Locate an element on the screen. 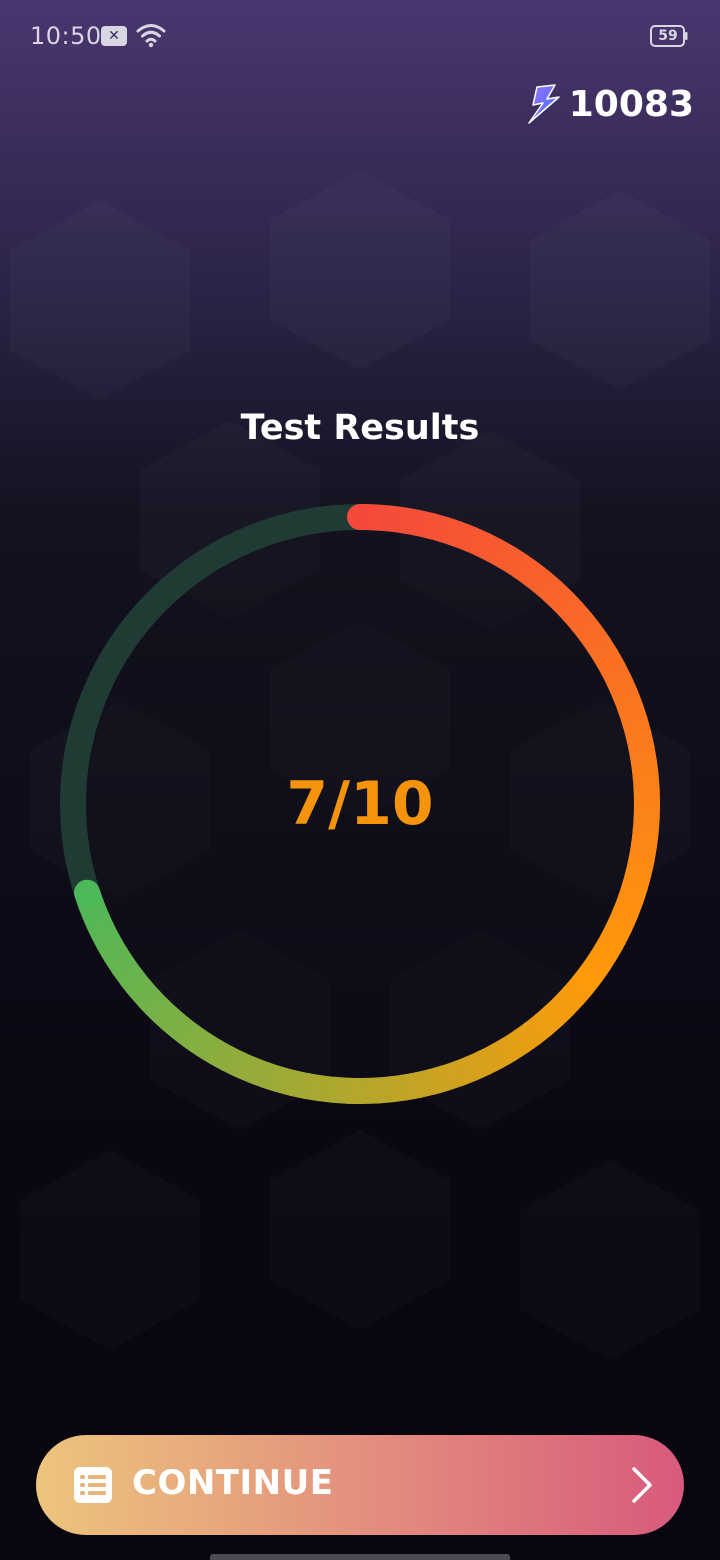 The image size is (720, 1560). status-bar: 10:50 ✕ 59 is located at coordinates (360, 36).